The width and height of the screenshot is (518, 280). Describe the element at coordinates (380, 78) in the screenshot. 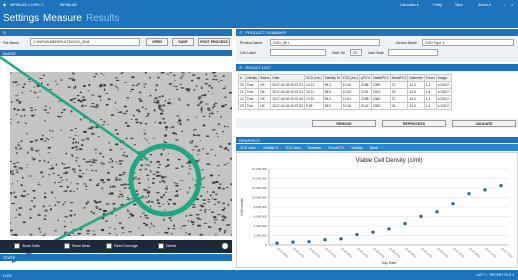

I see `column-header: ViablePCV` at that location.